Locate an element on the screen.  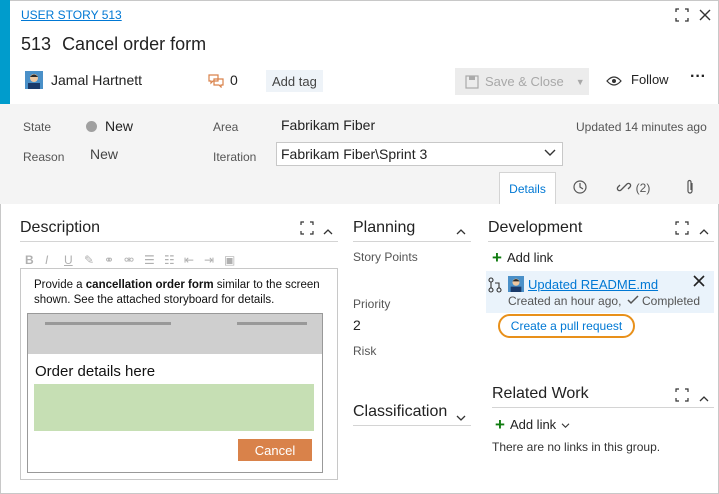
links-count: (2) is located at coordinates (643, 188).